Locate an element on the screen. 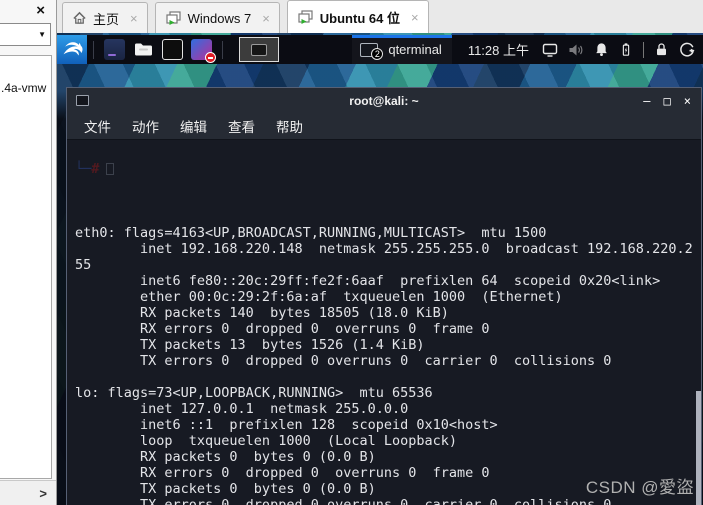 This screenshot has width=703, height=505. terminal-launcher-icon is located at coordinates (172, 49).